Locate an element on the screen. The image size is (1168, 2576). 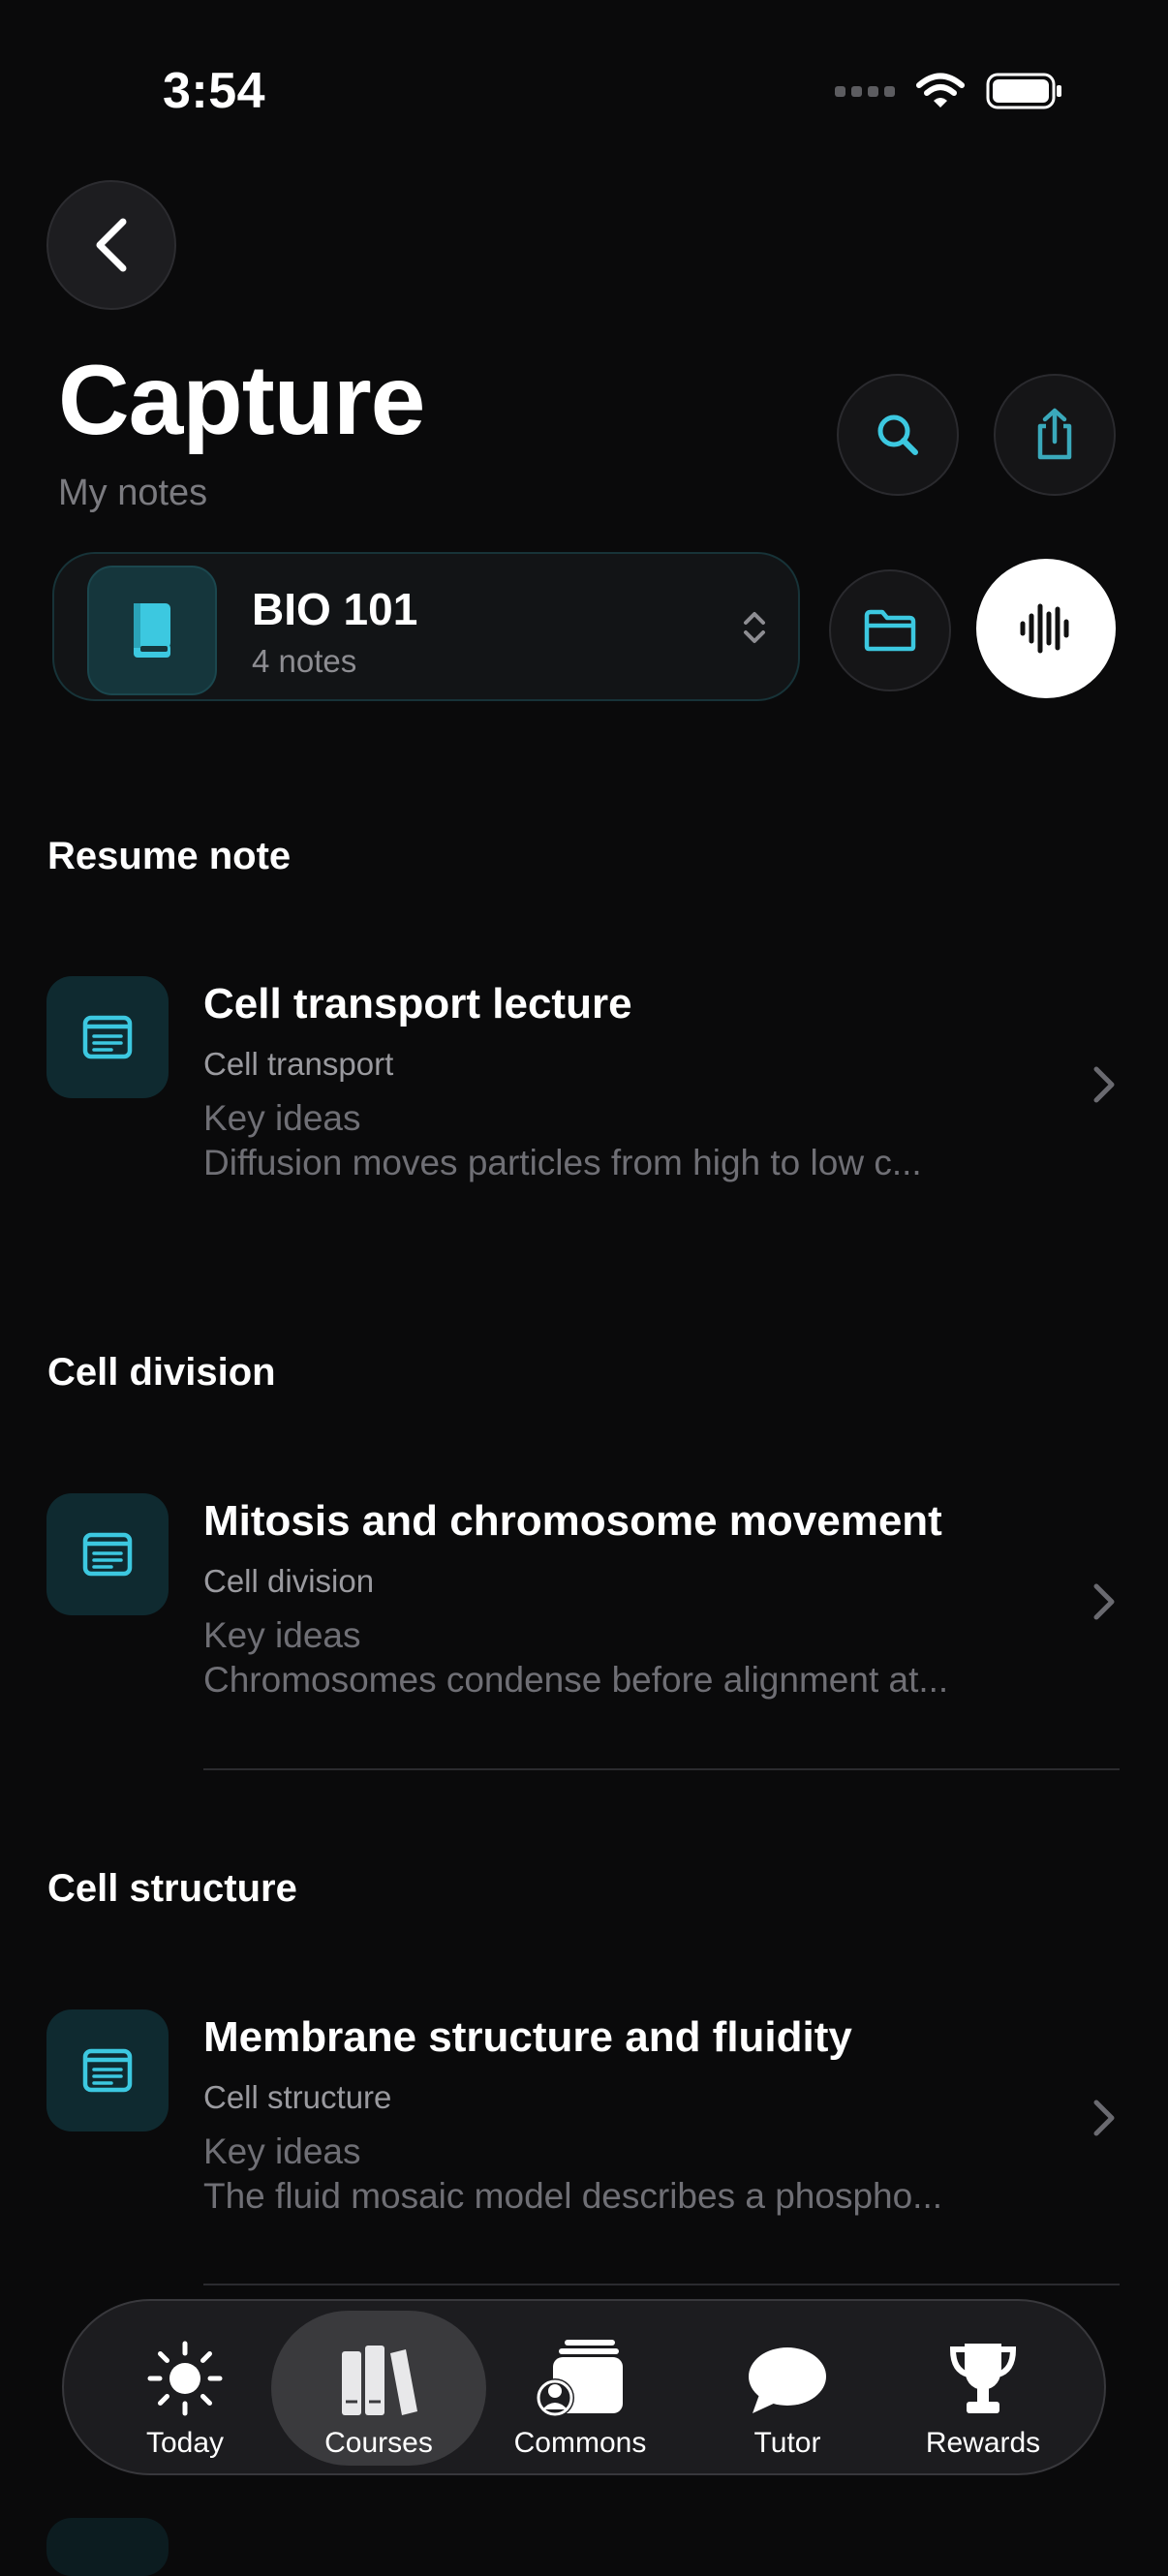
wifi-icon is located at coordinates (940, 90).